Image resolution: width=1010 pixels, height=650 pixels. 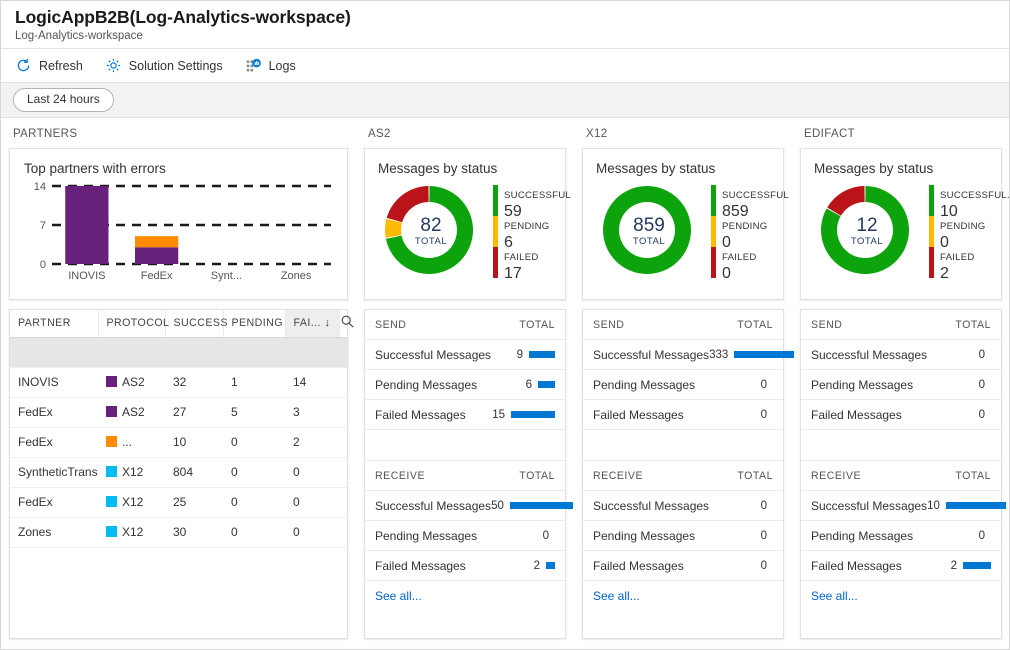 I want to click on solution-settings-button: Solution Settings, so click(x=164, y=65).